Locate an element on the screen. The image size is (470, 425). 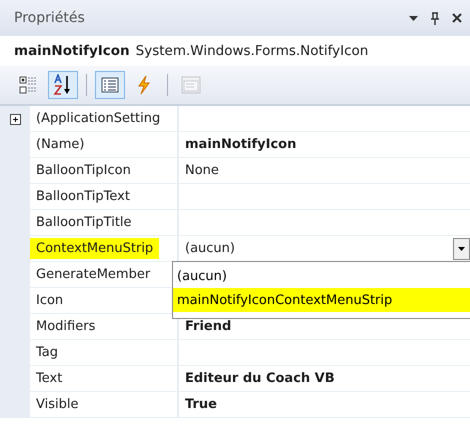
property-list-icon is located at coordinates (110, 85).